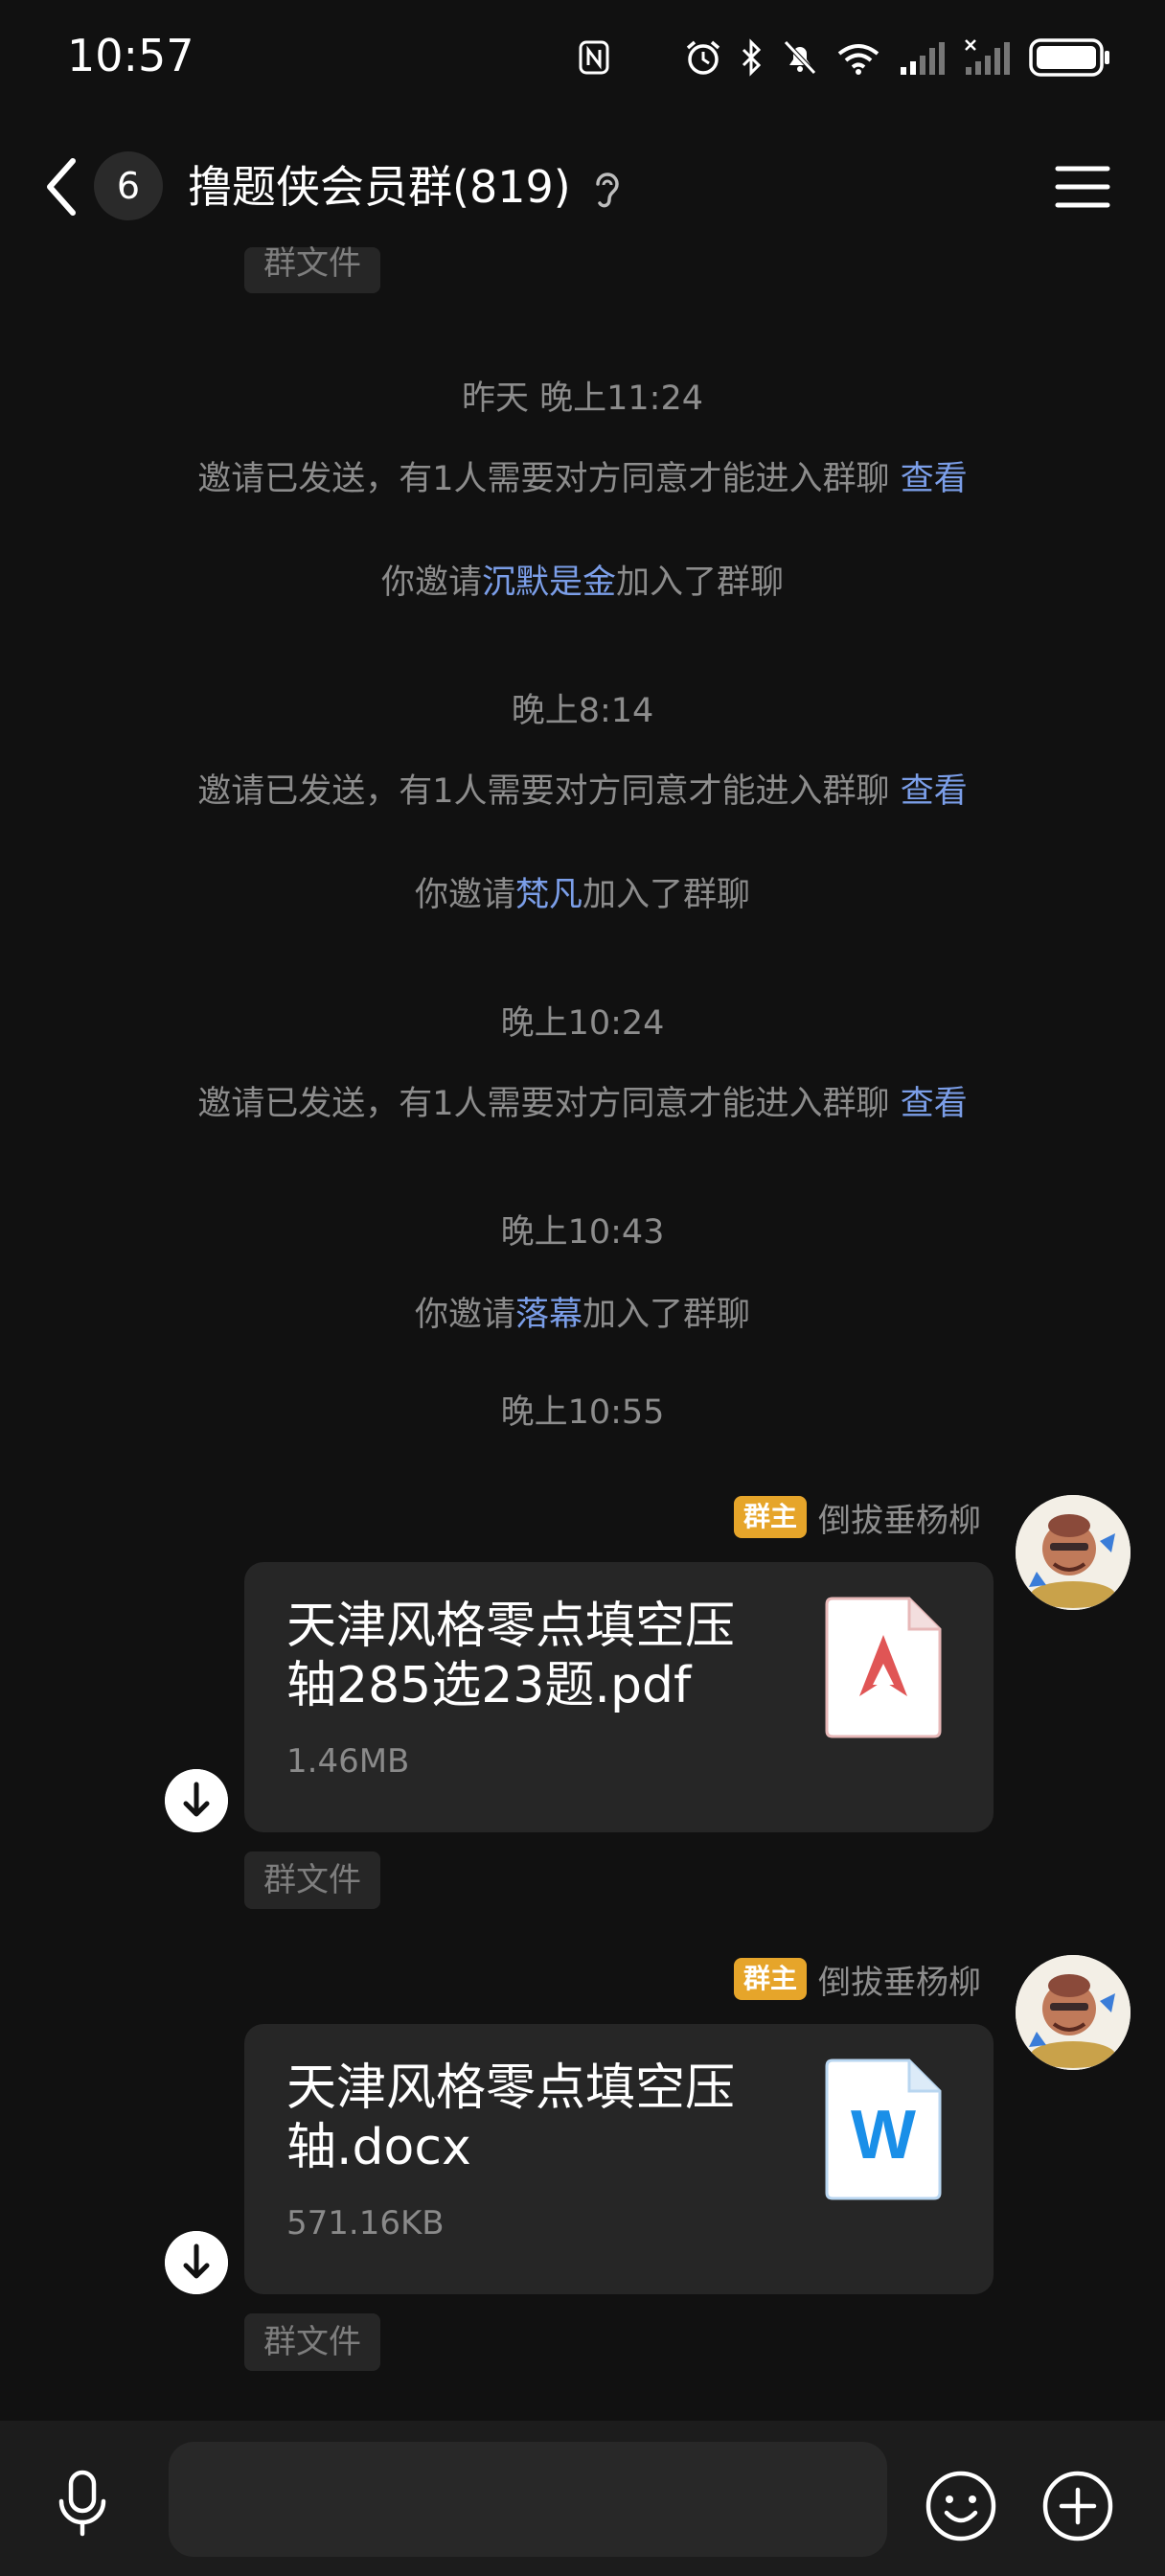 The image size is (1165, 2576). Describe the element at coordinates (884, 1667) in the screenshot. I see `pdf-icon` at that location.